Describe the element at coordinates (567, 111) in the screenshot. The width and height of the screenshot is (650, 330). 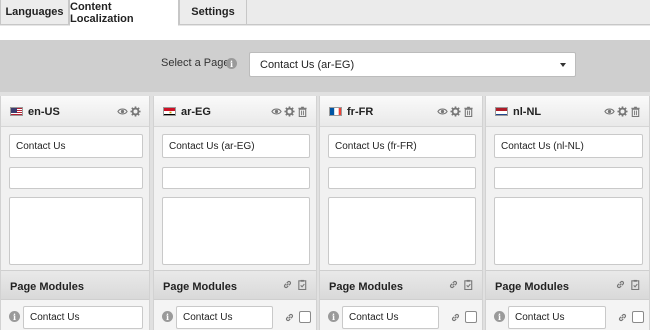
I see `column-header: nl-NL` at that location.